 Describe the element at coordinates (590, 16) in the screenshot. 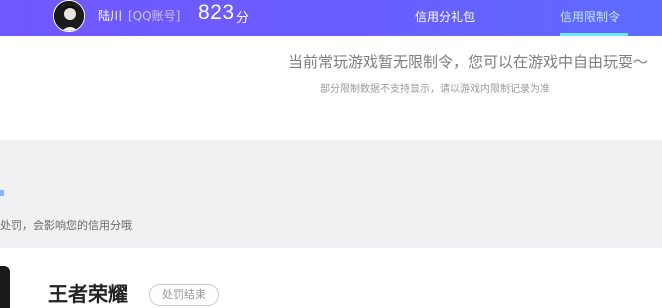

I see `tab-credit-restriction: 信用限制令` at that location.